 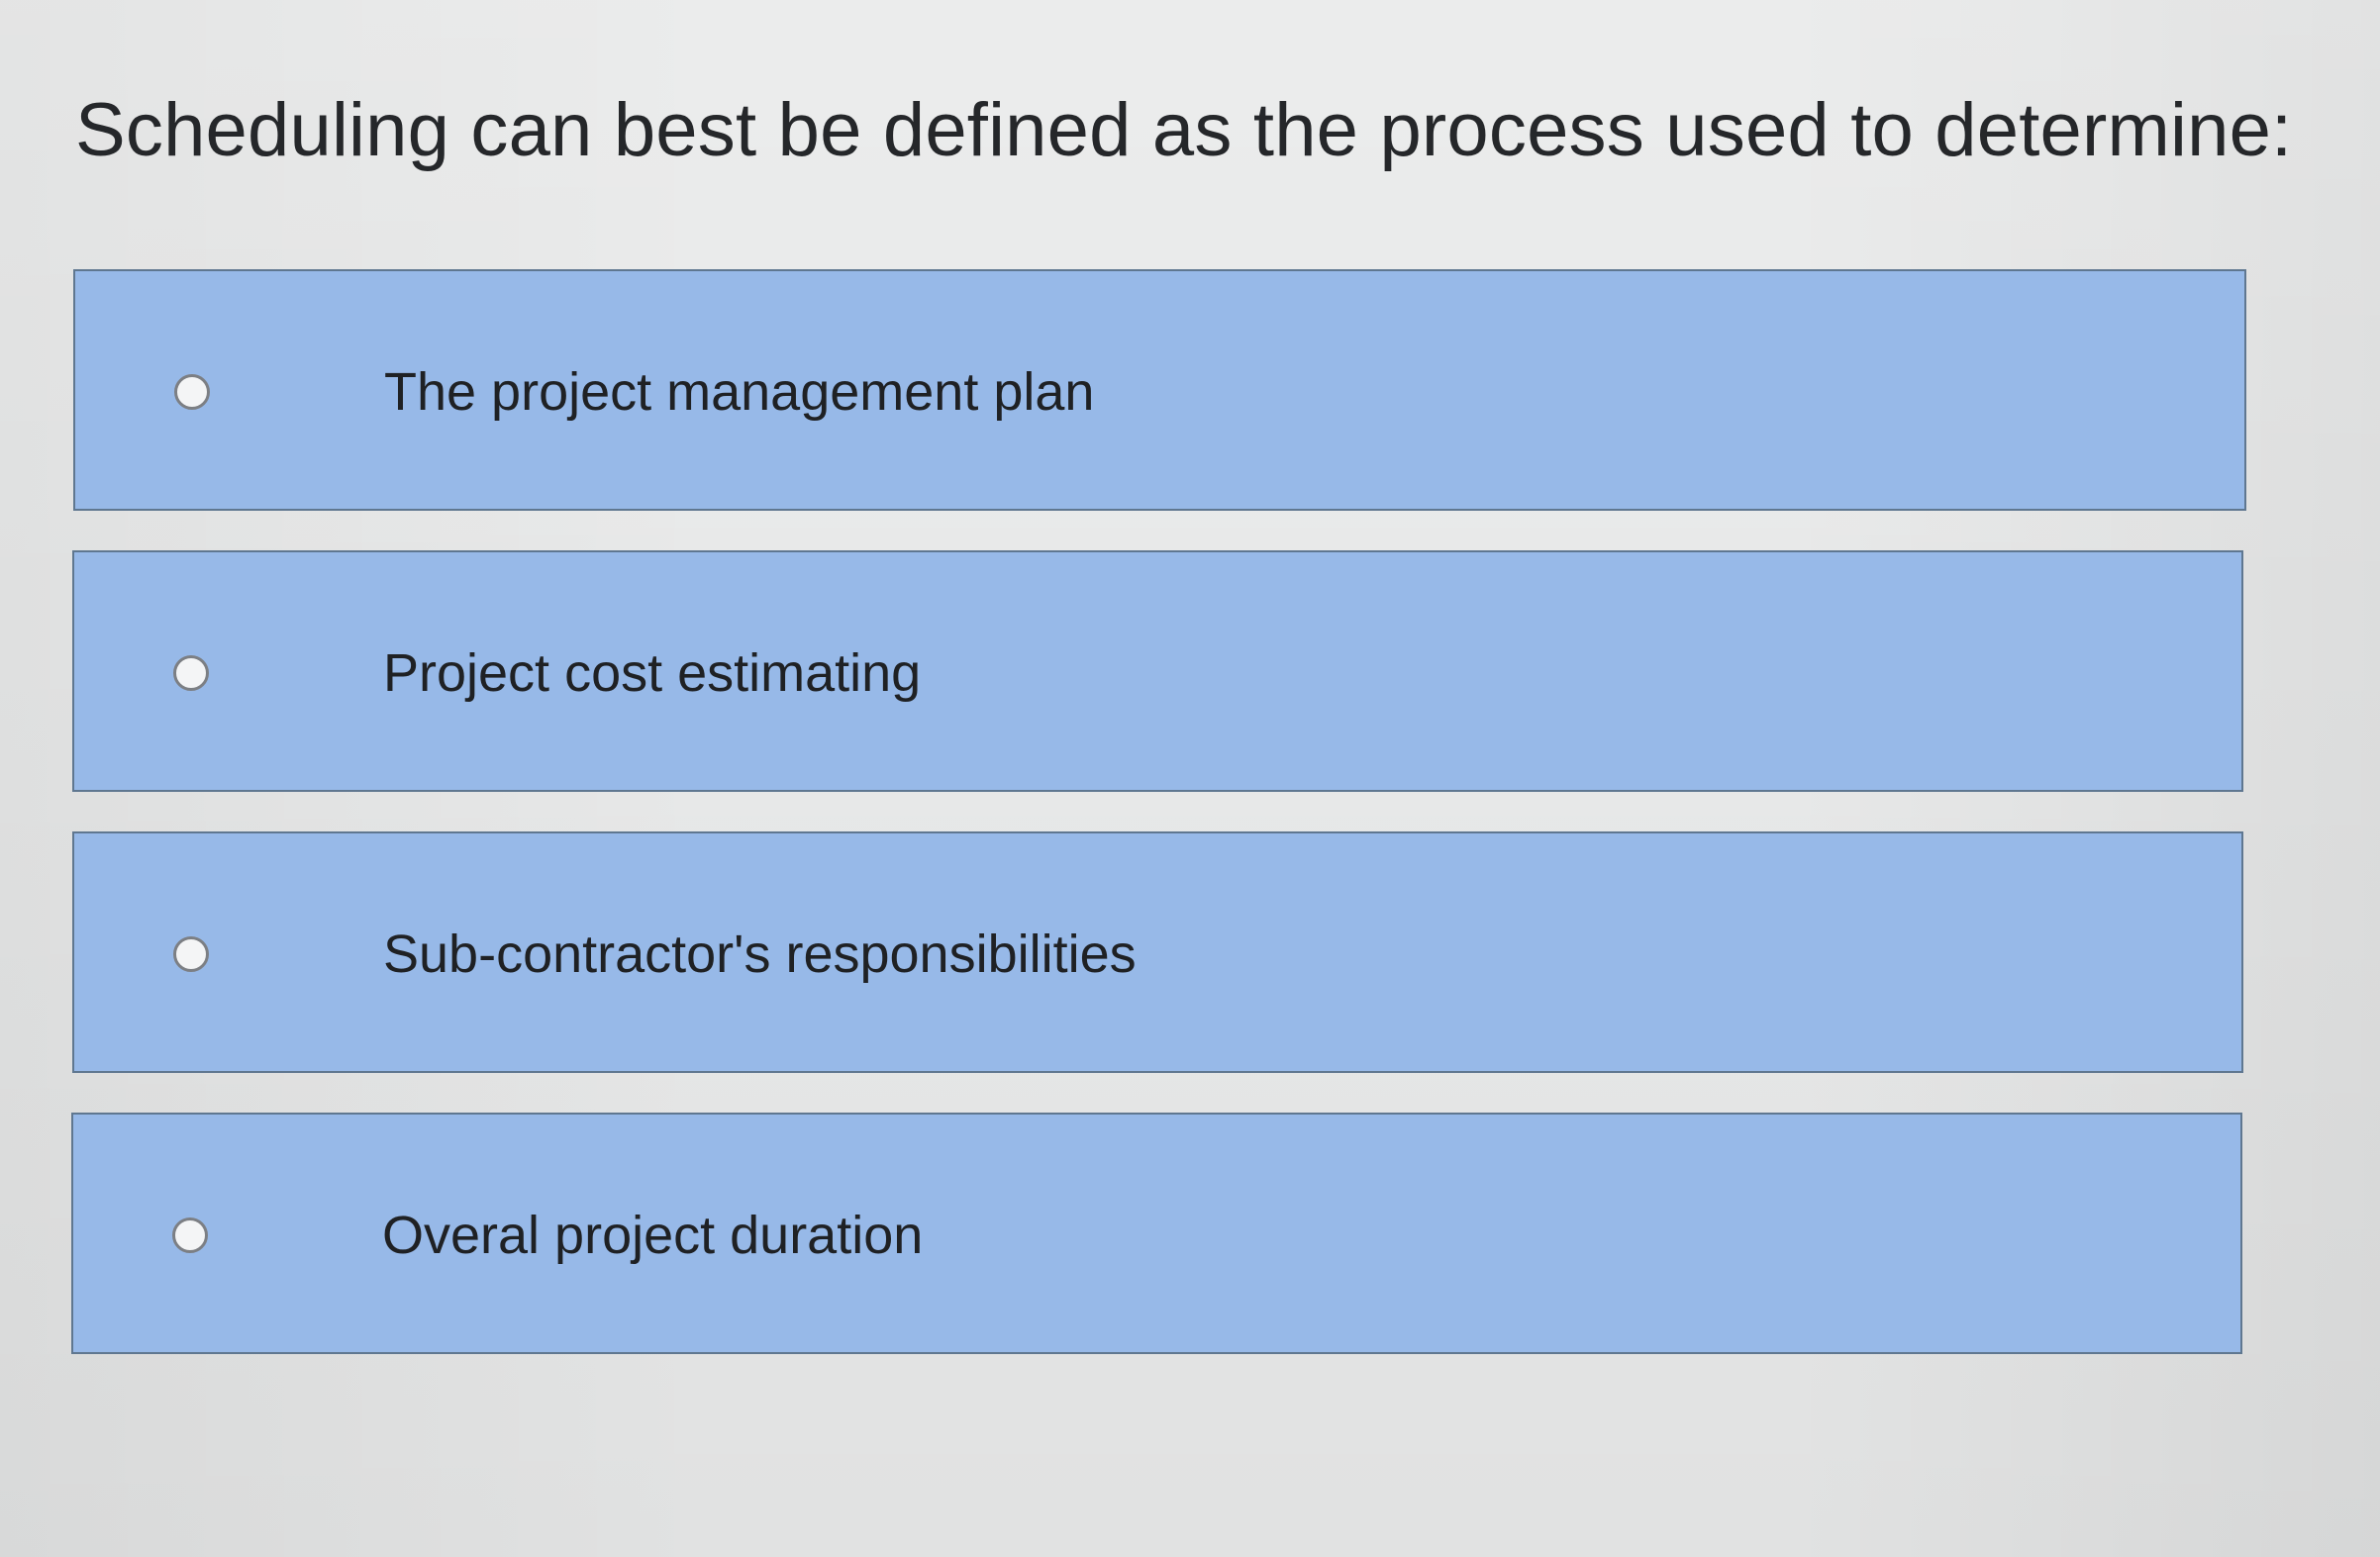 What do you see at coordinates (1156, 1233) in the screenshot?
I see `answer-option-4: Overal project duration` at bounding box center [1156, 1233].